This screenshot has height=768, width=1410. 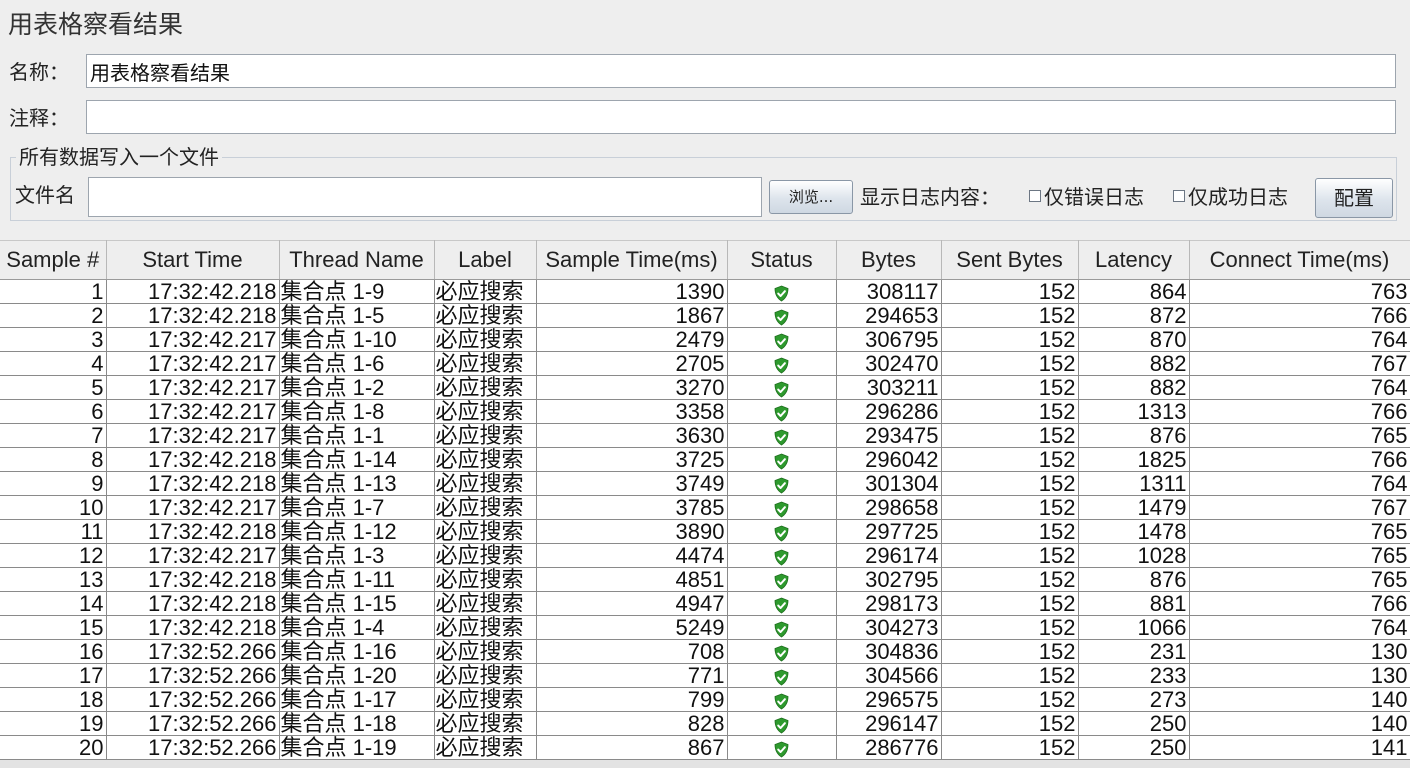 I want to click on comment-input, so click(x=741, y=117).